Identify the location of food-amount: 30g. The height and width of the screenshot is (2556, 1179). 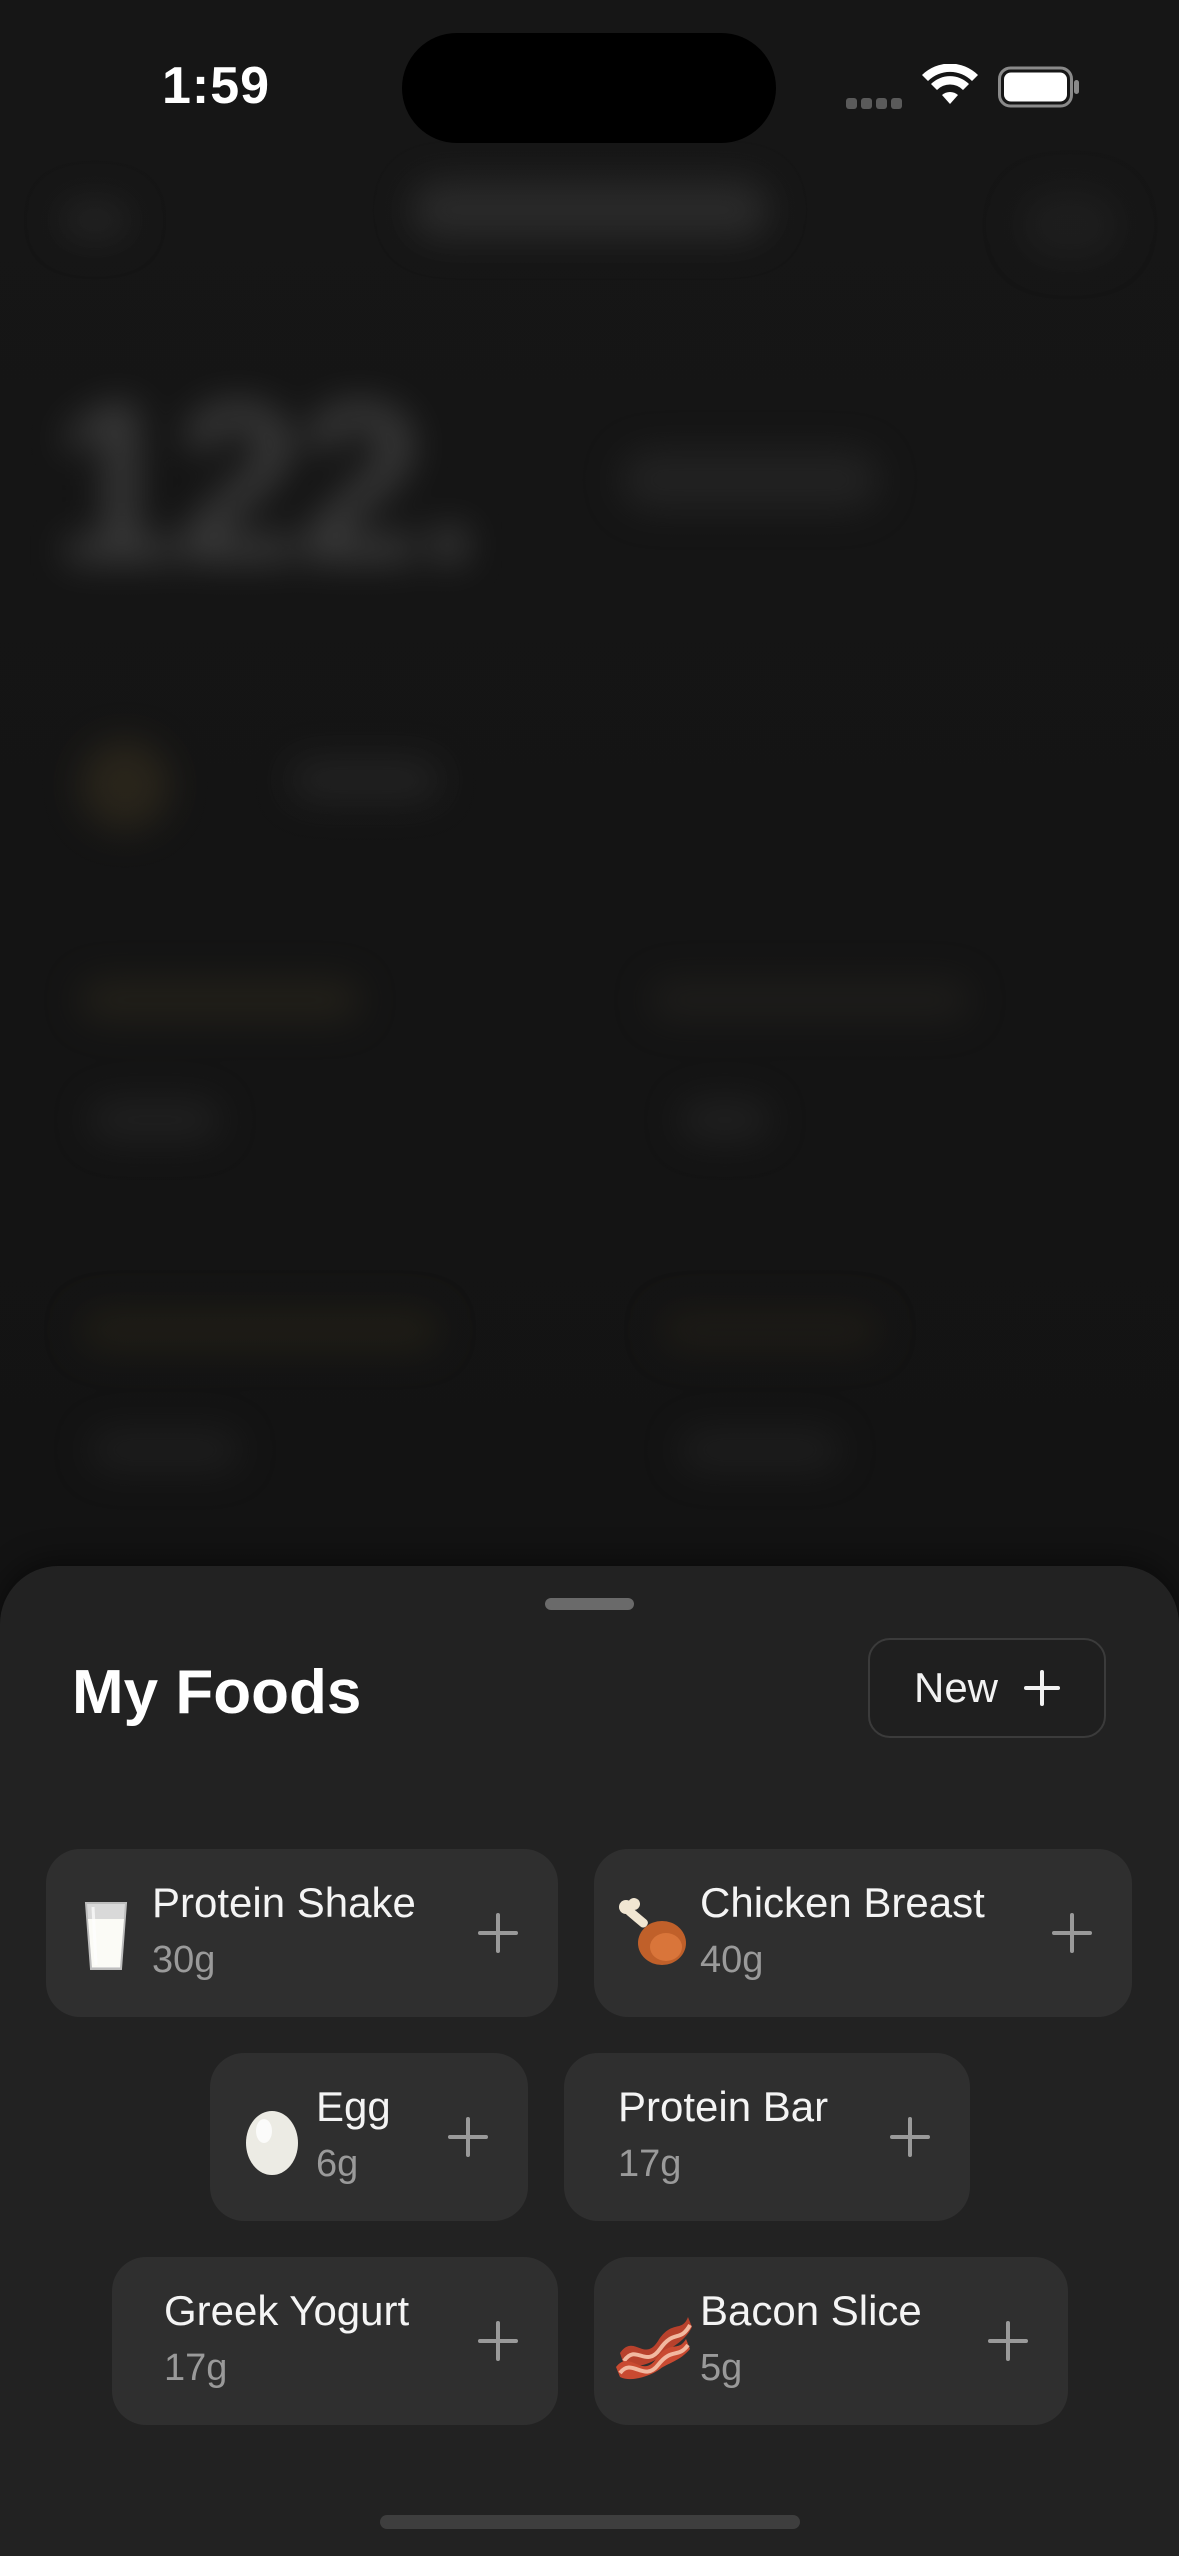
(184, 1960).